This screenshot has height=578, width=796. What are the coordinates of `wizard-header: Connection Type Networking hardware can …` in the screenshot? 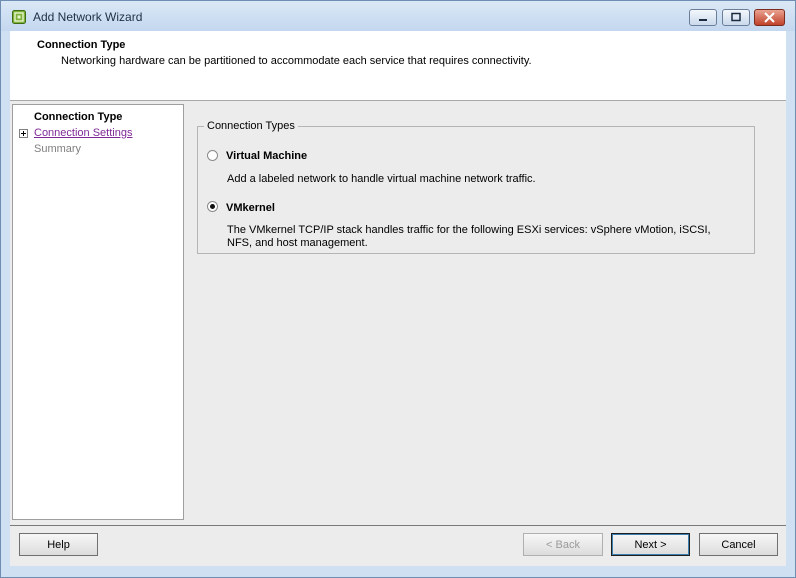 It's located at (398, 66).